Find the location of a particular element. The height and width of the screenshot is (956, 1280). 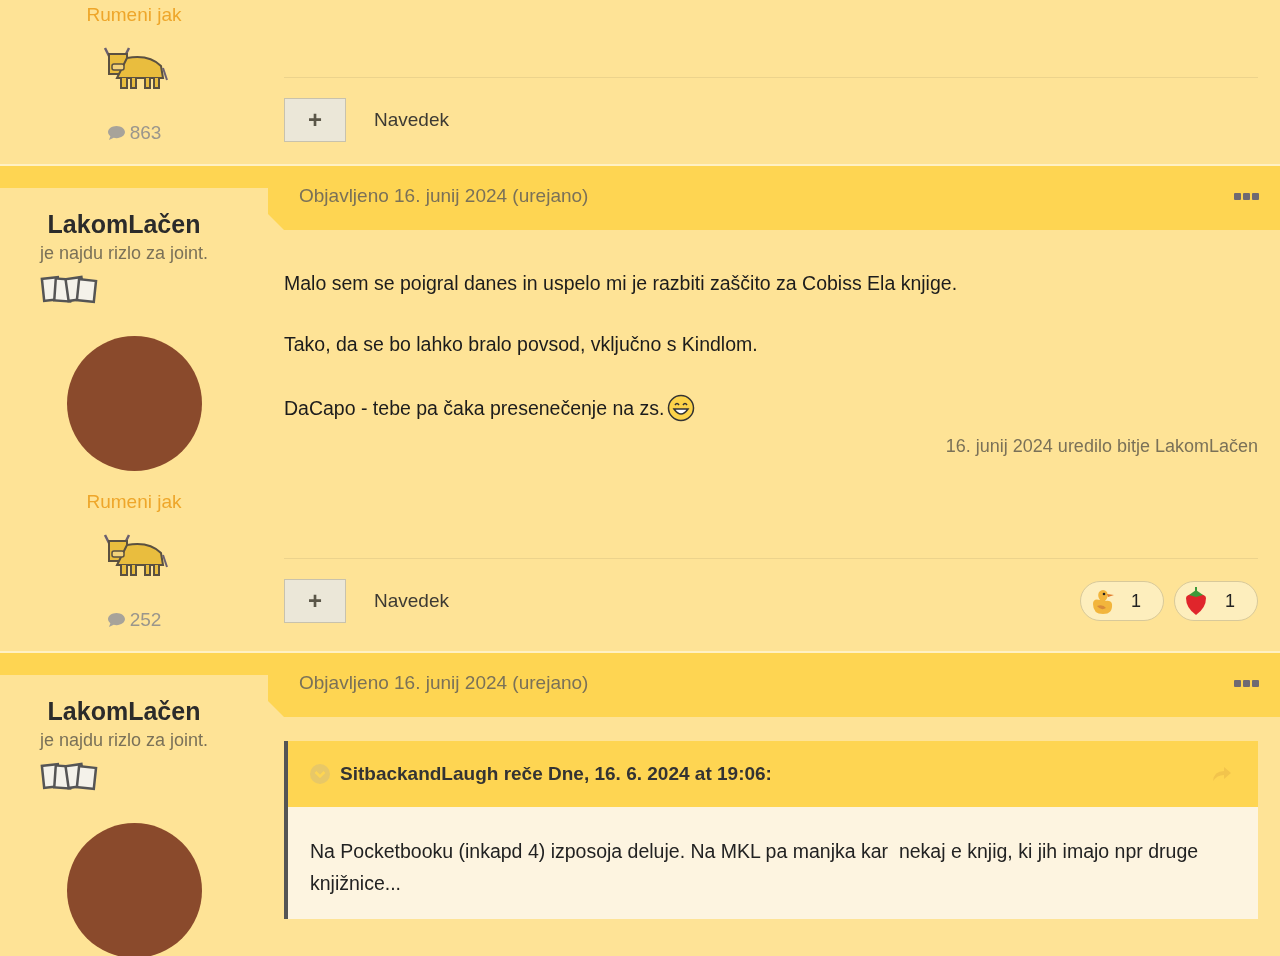

post-text: DaCapo - tebe pa čaka presenečenje na zs. is located at coordinates (474, 408).